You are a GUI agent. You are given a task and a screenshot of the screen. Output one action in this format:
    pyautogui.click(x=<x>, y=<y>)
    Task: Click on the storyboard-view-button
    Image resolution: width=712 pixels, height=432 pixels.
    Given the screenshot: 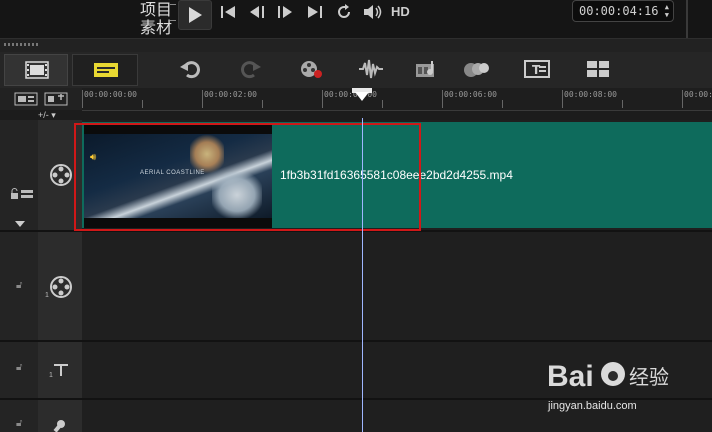 What is the action you would take?
    pyautogui.click(x=36, y=70)
    